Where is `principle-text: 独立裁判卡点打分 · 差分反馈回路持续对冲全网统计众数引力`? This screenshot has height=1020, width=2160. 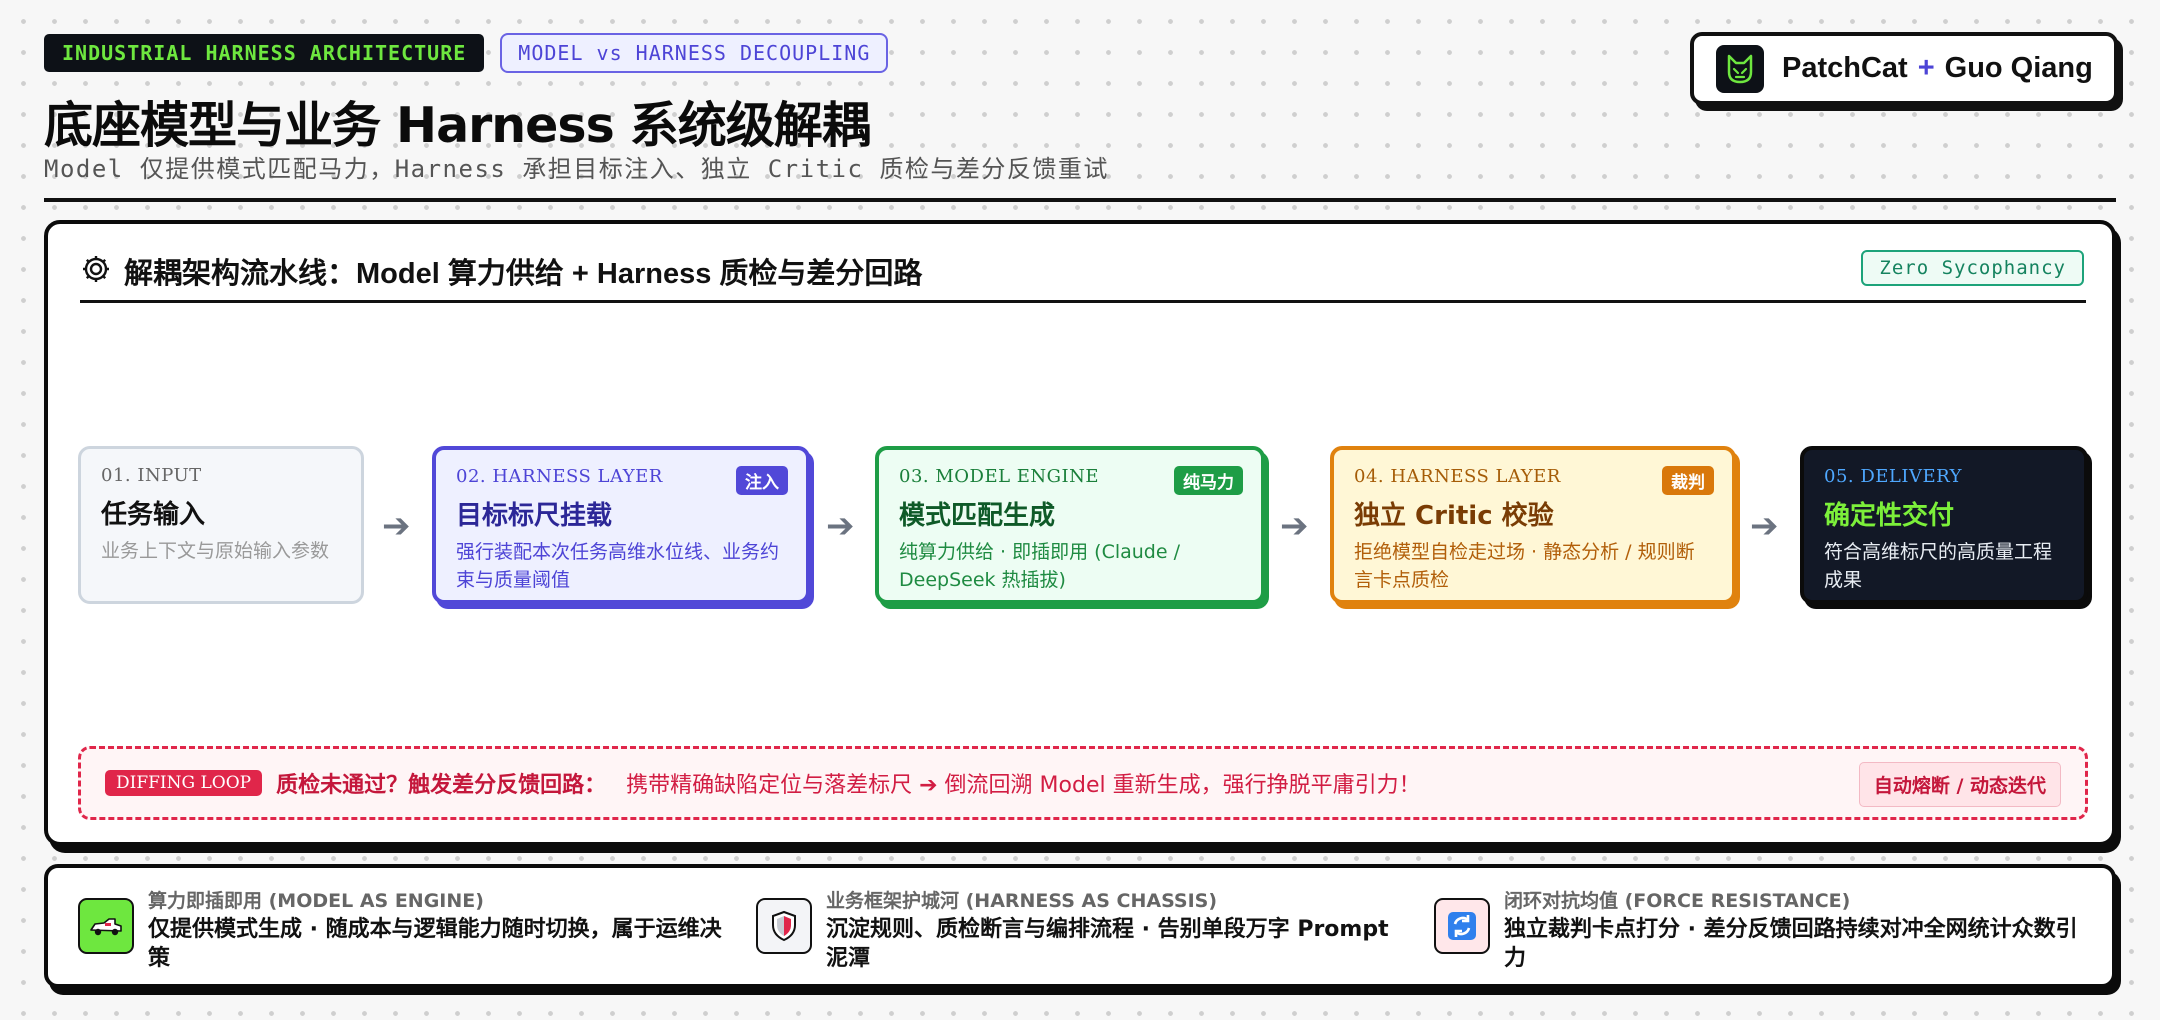
principle-text: 独立裁判卡点打分 · 差分反馈回路持续对冲全网统计众数引力 is located at coordinates (1791, 944).